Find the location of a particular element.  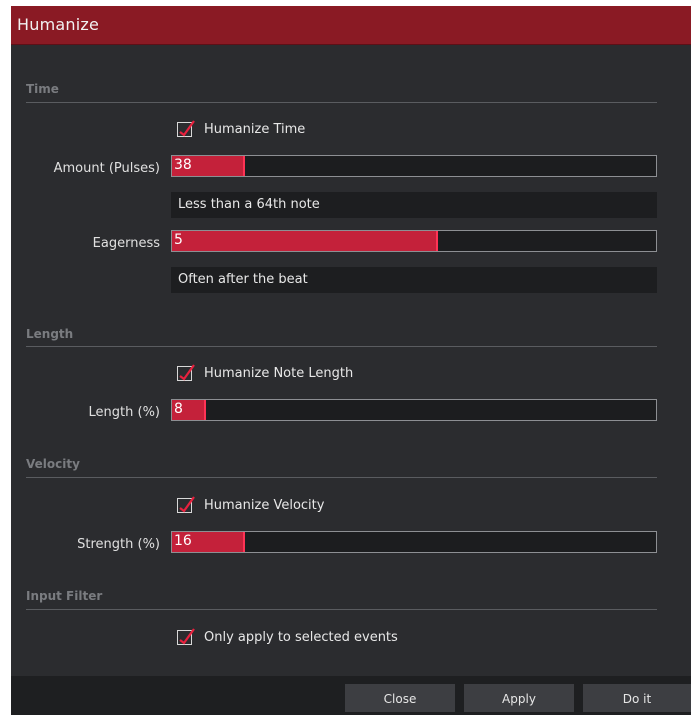

slider-value: 16 is located at coordinates (183, 541).